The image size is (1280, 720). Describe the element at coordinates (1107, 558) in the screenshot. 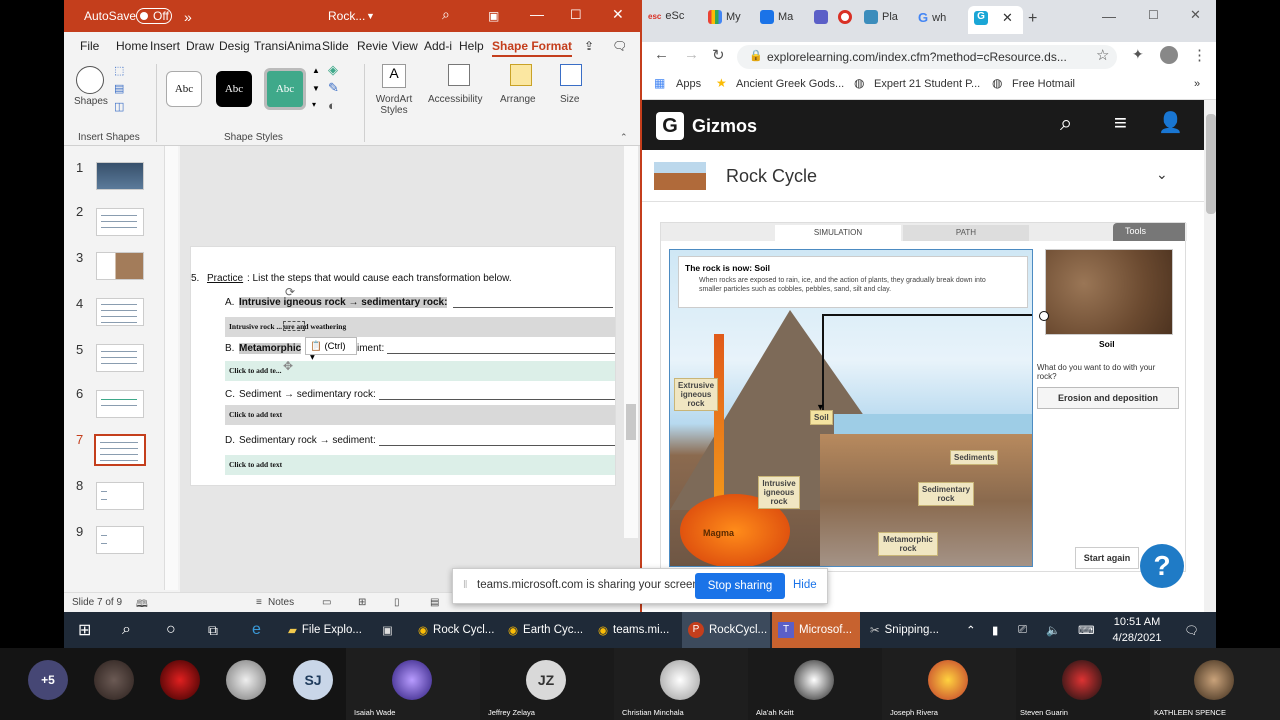

I see `start-again-button: Start again` at that location.